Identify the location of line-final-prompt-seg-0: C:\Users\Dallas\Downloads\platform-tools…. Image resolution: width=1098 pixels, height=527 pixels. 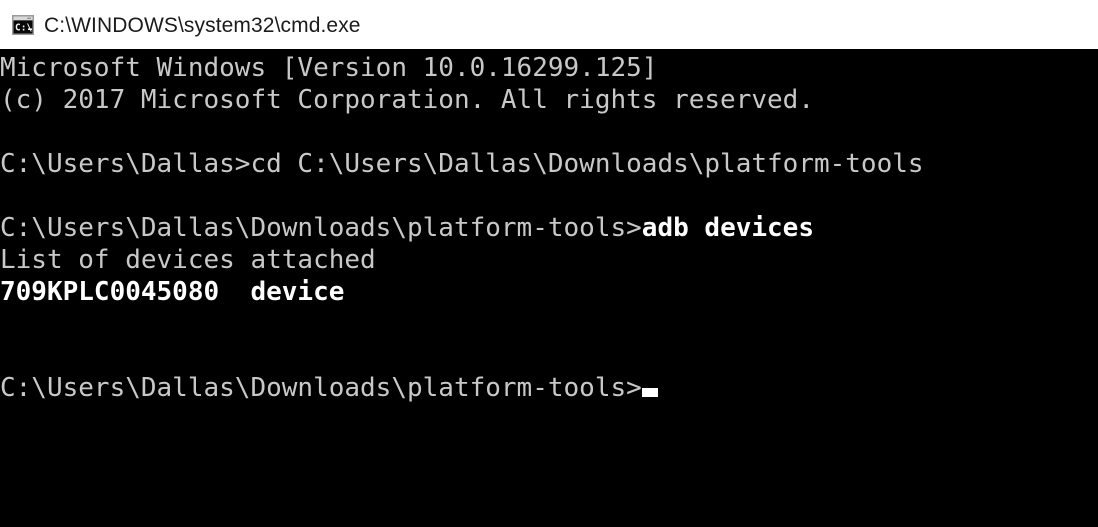
(321, 388).